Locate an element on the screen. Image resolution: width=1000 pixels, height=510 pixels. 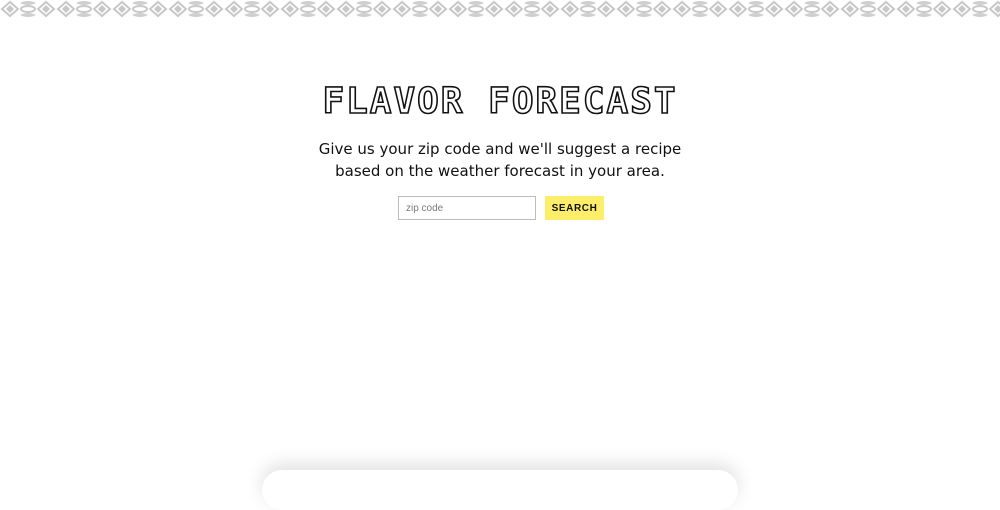
zip-search-form: SEARCH is located at coordinates (501, 208).